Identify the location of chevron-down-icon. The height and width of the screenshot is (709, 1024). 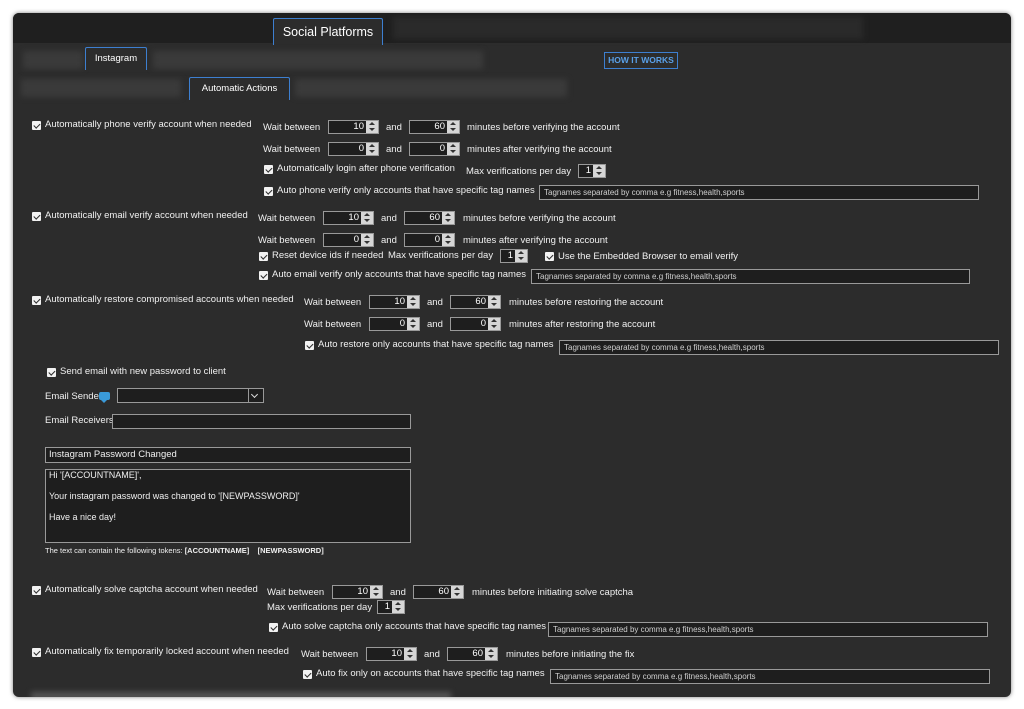
(255, 395).